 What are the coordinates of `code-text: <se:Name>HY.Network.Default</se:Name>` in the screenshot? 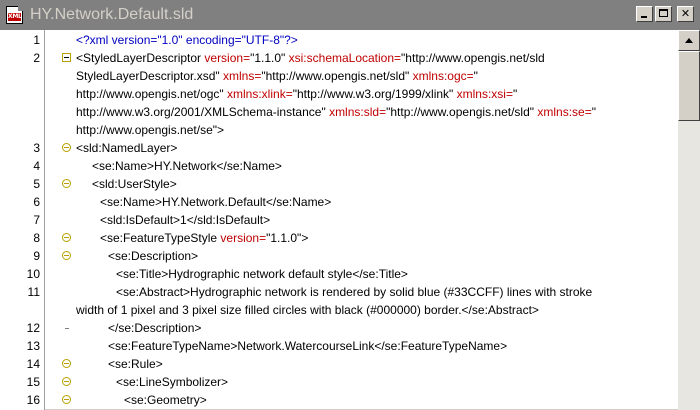 It's located at (215, 202).